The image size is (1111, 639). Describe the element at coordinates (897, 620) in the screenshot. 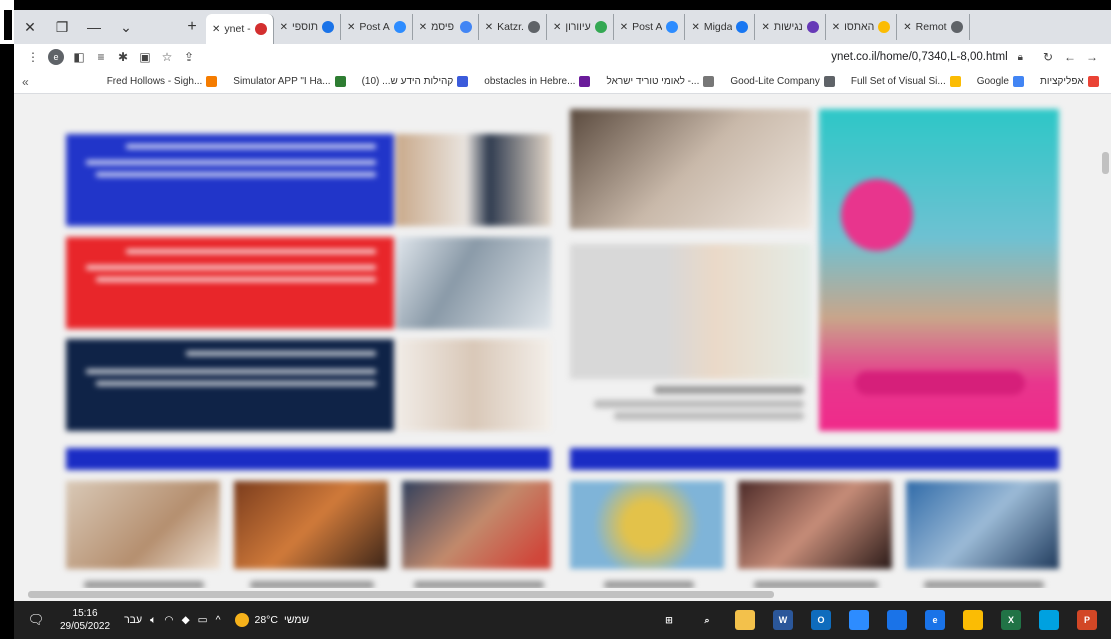

I see `teams-icon` at that location.